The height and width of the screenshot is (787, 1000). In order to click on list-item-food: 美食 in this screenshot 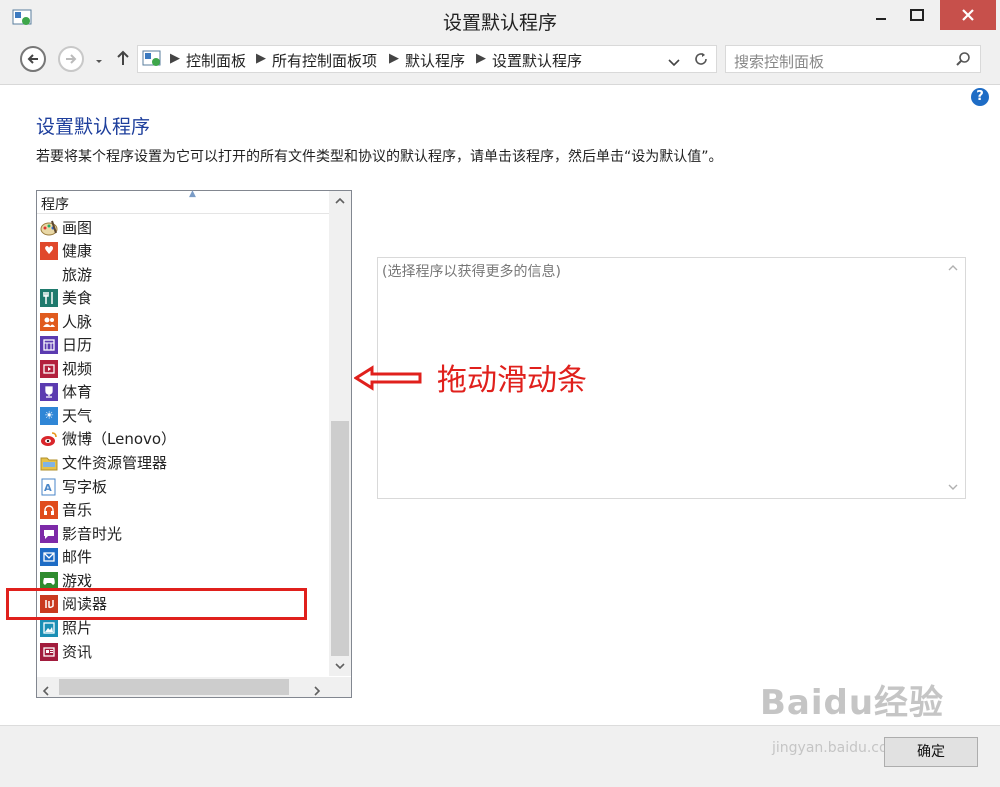, I will do `click(182, 297)`.